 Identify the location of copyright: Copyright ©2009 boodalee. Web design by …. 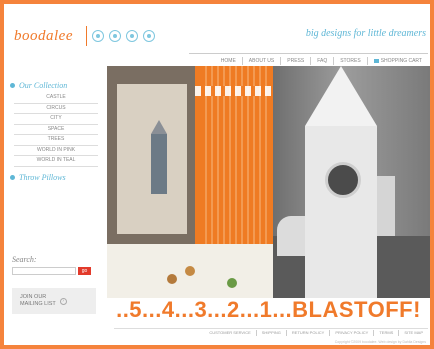
(380, 342).